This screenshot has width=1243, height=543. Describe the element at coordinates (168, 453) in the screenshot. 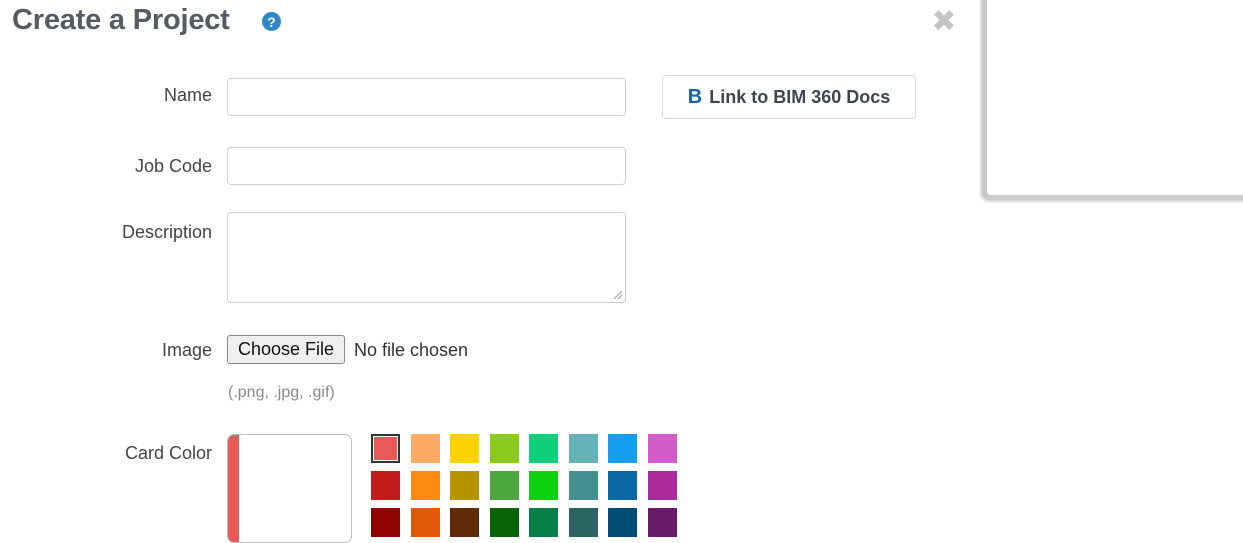

I see `card-color-label: Card Color` at that location.